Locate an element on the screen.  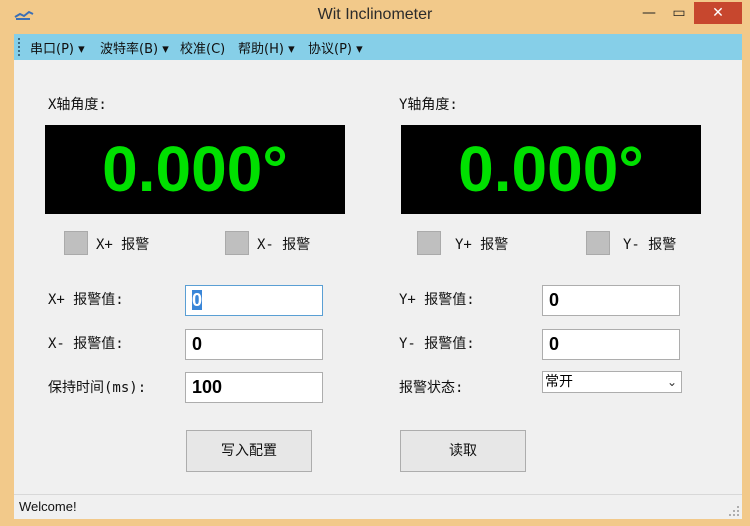
read-button: 读取 is located at coordinates (463, 451).